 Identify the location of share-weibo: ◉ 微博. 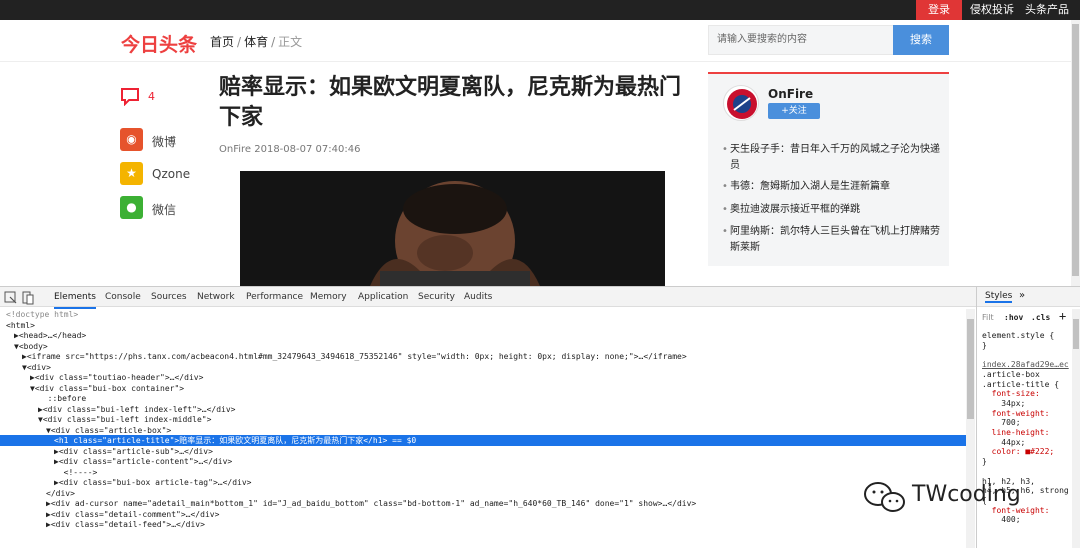
(170, 141).